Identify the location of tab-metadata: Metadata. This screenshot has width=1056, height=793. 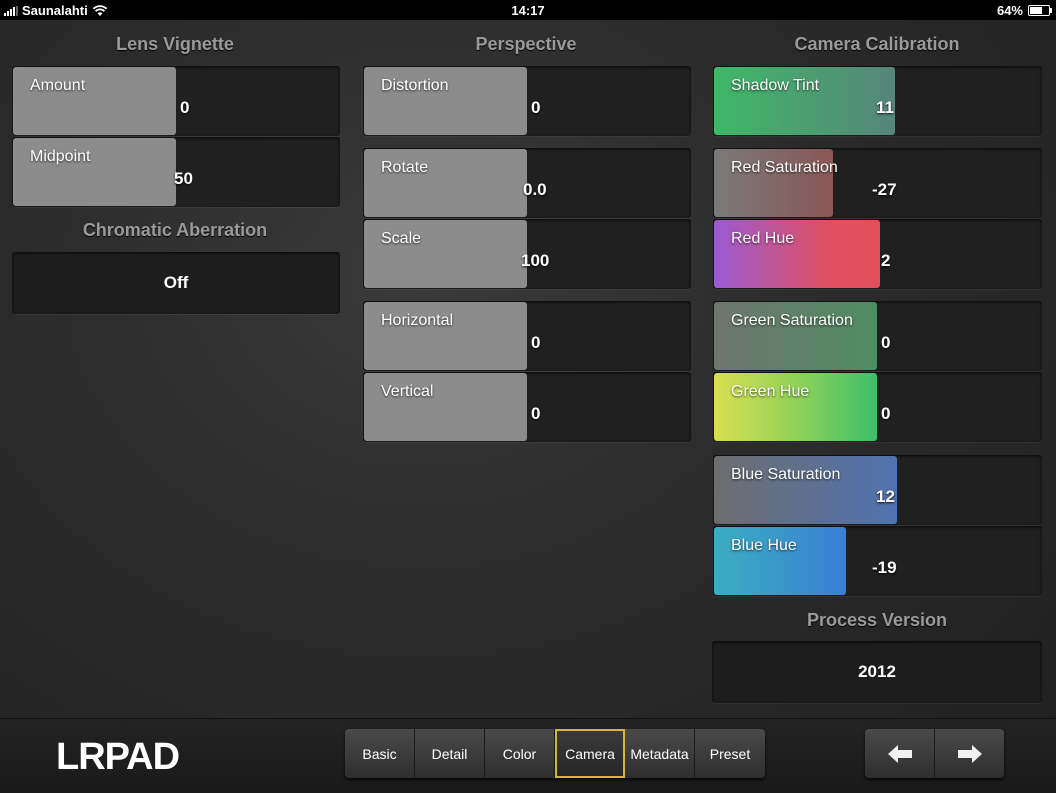
(660, 753).